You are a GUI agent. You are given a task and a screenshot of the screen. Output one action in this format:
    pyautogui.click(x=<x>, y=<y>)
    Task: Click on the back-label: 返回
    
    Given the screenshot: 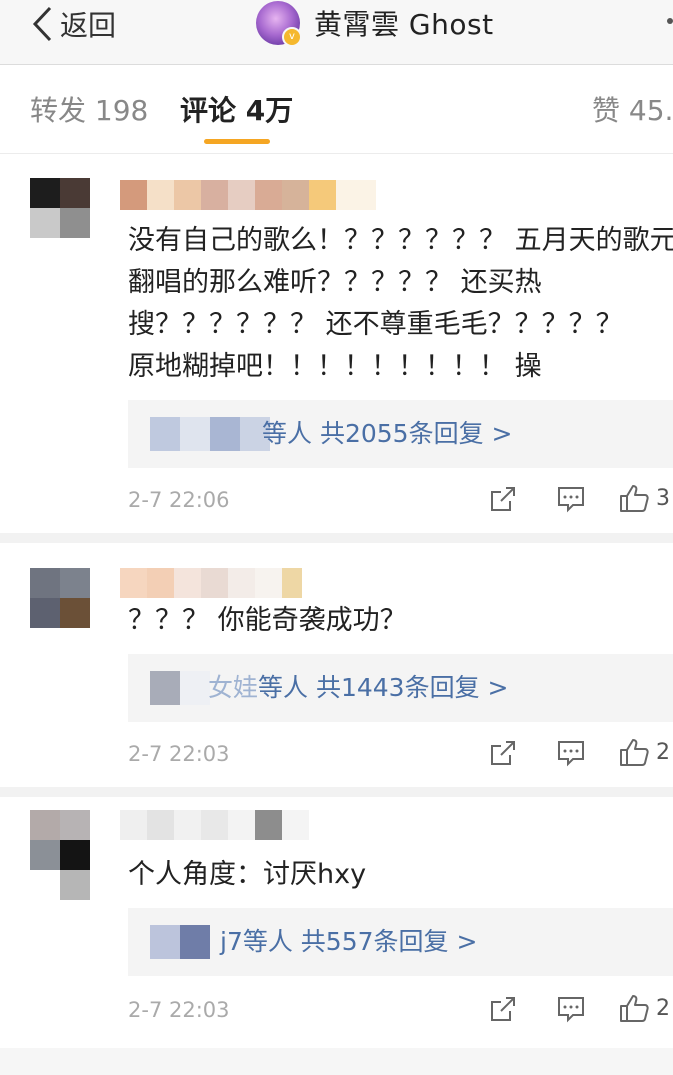 What is the action you would take?
    pyautogui.click(x=88, y=25)
    